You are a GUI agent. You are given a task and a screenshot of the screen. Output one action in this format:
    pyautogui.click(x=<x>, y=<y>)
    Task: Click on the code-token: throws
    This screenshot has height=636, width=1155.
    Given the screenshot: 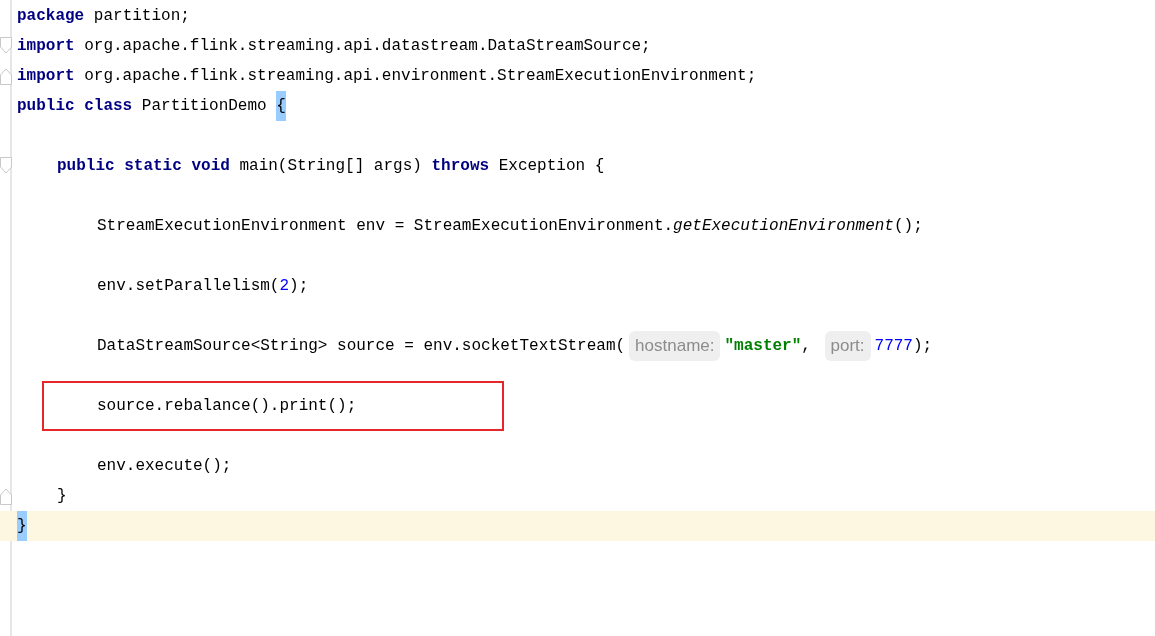 What is the action you would take?
    pyautogui.click(x=460, y=166)
    